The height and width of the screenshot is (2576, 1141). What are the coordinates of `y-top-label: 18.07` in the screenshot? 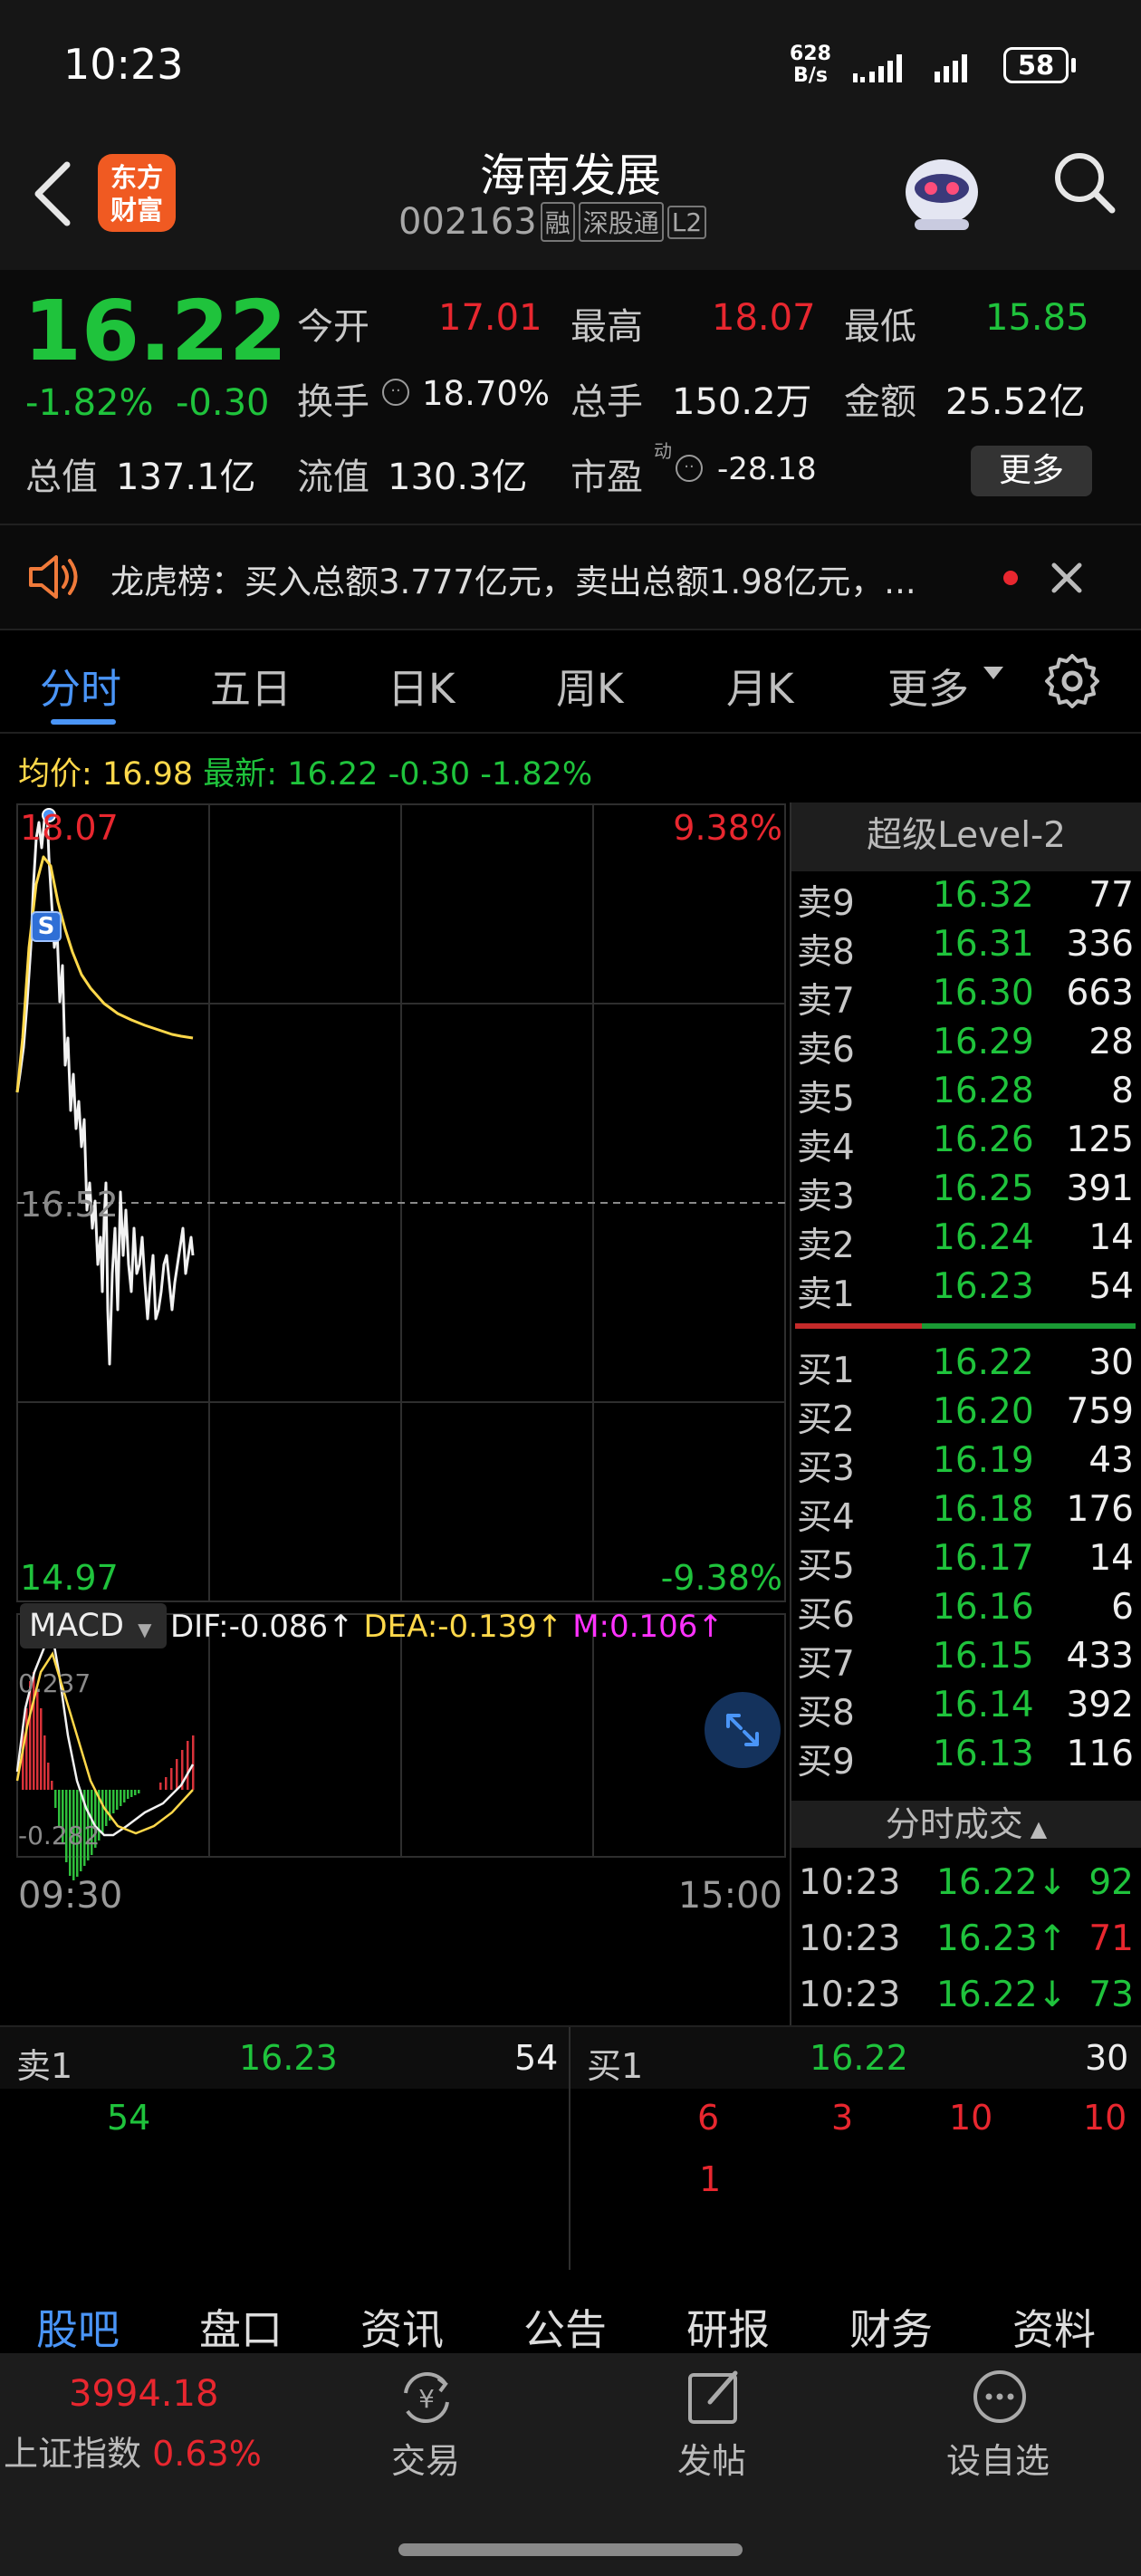 It's located at (69, 828).